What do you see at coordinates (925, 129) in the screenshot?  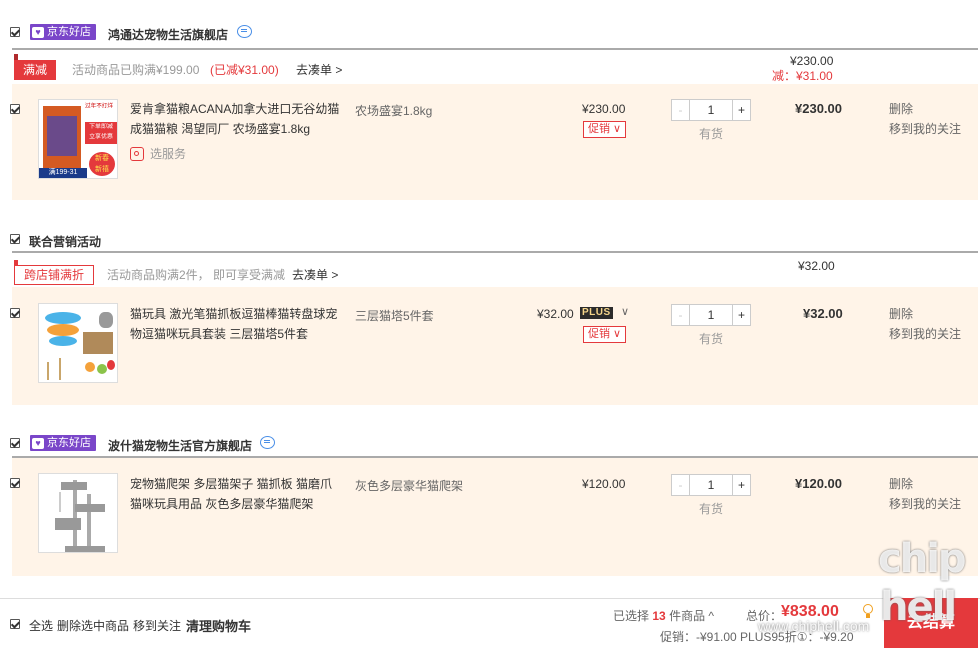 I see `item1-follow-link: 移到我的关注` at bounding box center [925, 129].